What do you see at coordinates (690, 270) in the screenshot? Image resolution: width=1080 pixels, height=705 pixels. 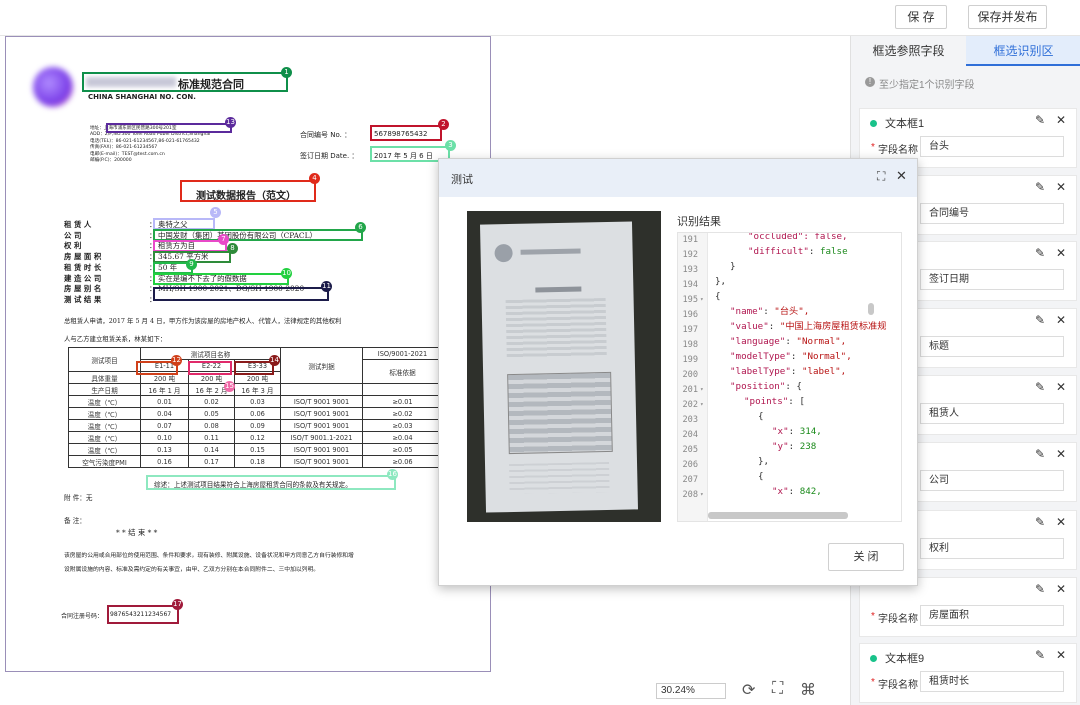 I see `line-number: 193` at bounding box center [690, 270].